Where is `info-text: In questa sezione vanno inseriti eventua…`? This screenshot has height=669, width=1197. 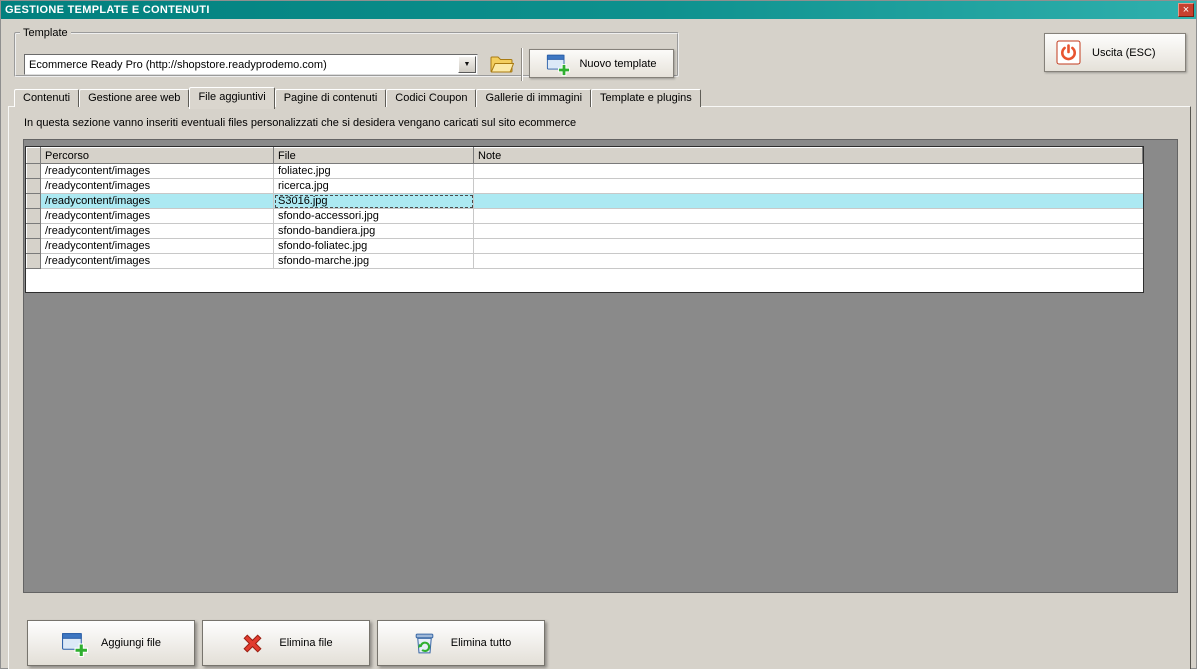 info-text: In questa sezione vanno inseriti eventua… is located at coordinates (300, 123).